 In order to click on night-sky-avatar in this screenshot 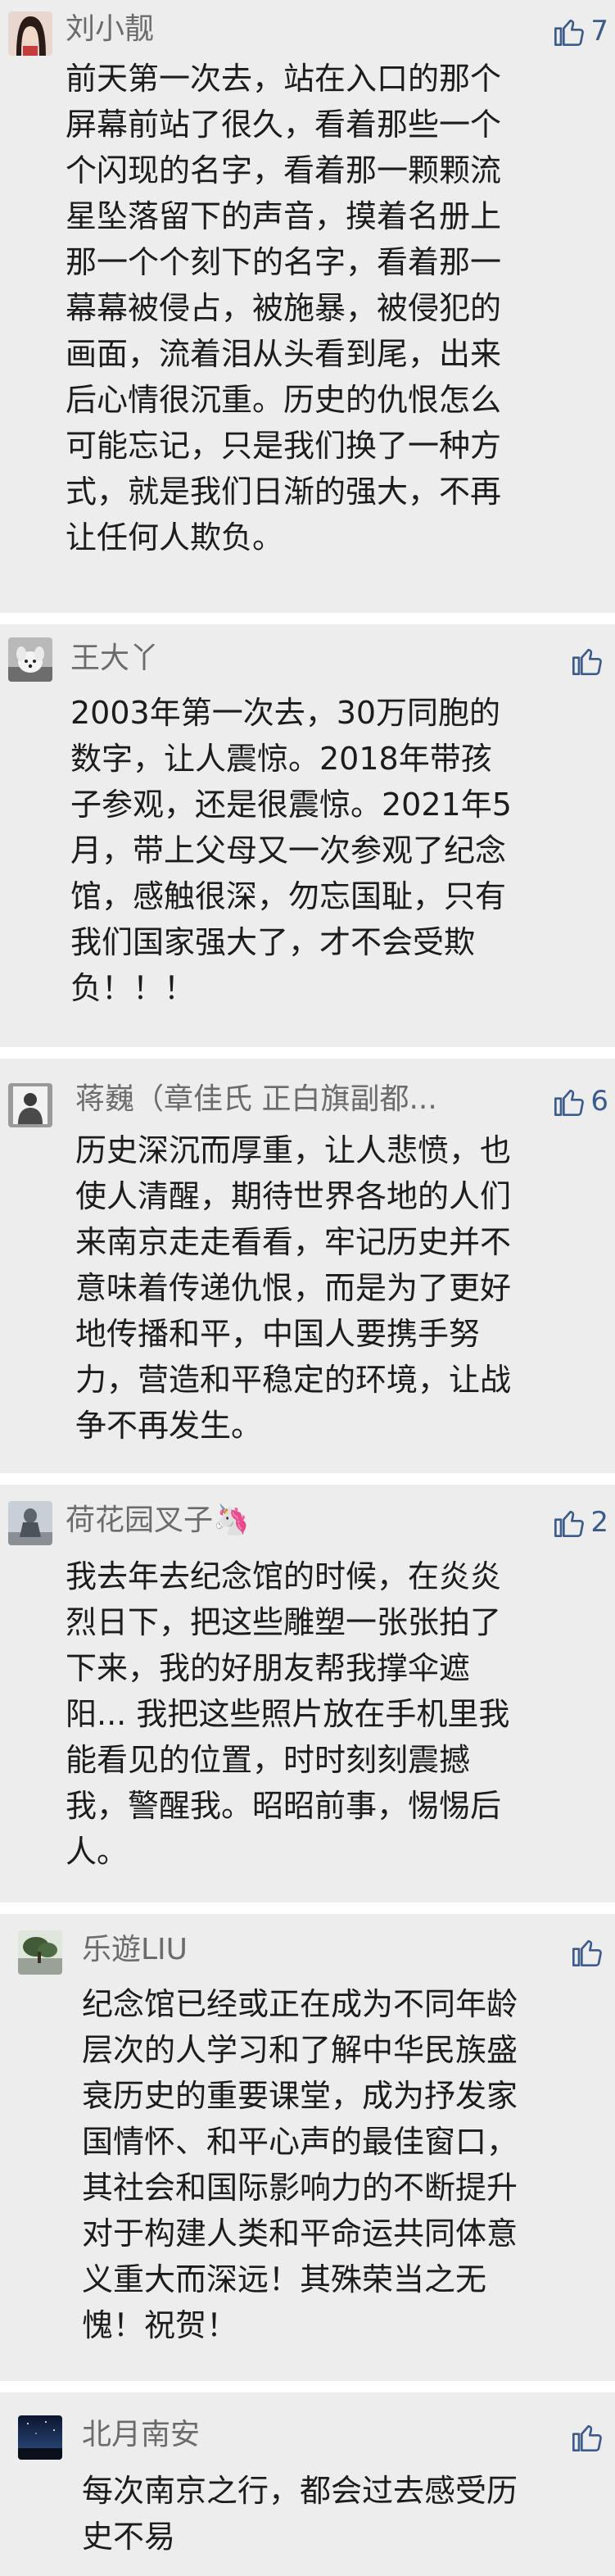, I will do `click(40, 2437)`.